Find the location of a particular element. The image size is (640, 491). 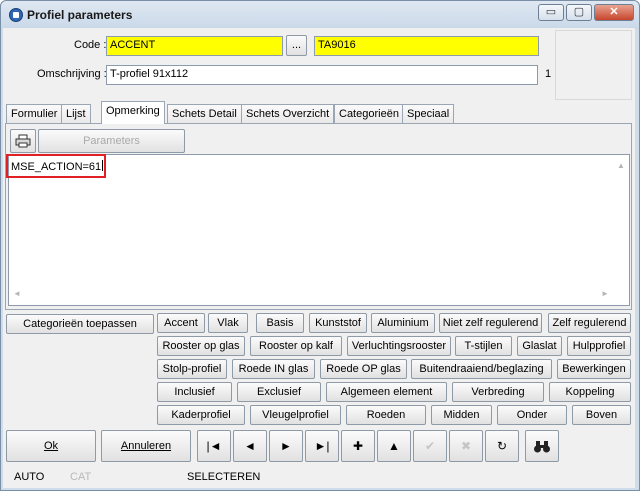

status-mode: SELECTEREN is located at coordinates (224, 477).